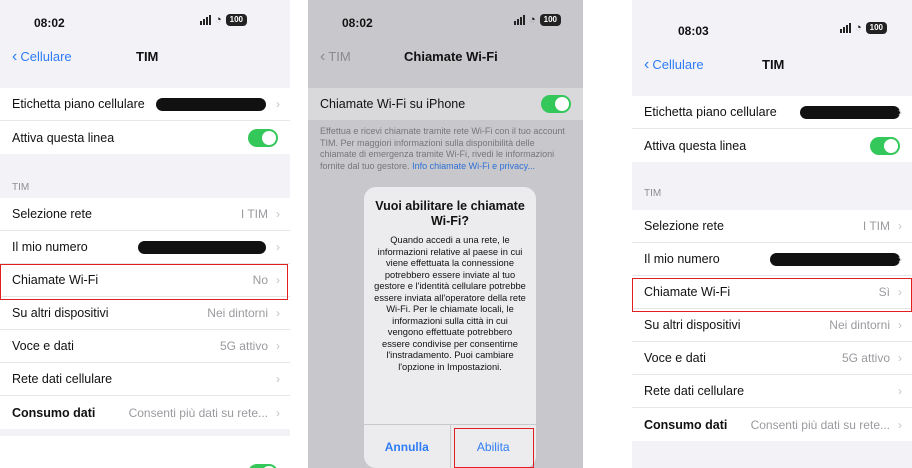 This screenshot has width=912, height=468. Describe the element at coordinates (237, 313) in the screenshot. I see `row-value: Nei dintorni` at that location.